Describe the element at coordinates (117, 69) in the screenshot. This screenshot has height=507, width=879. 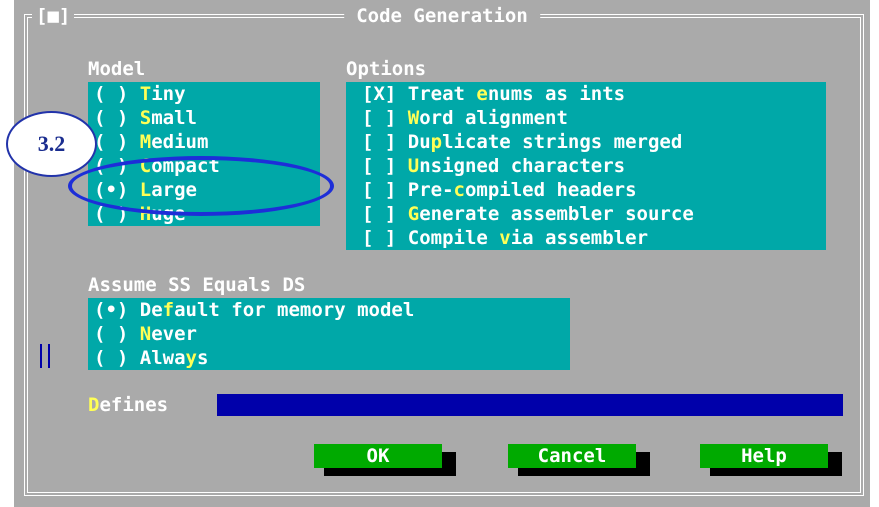
I see `model-heading: Model` at that location.